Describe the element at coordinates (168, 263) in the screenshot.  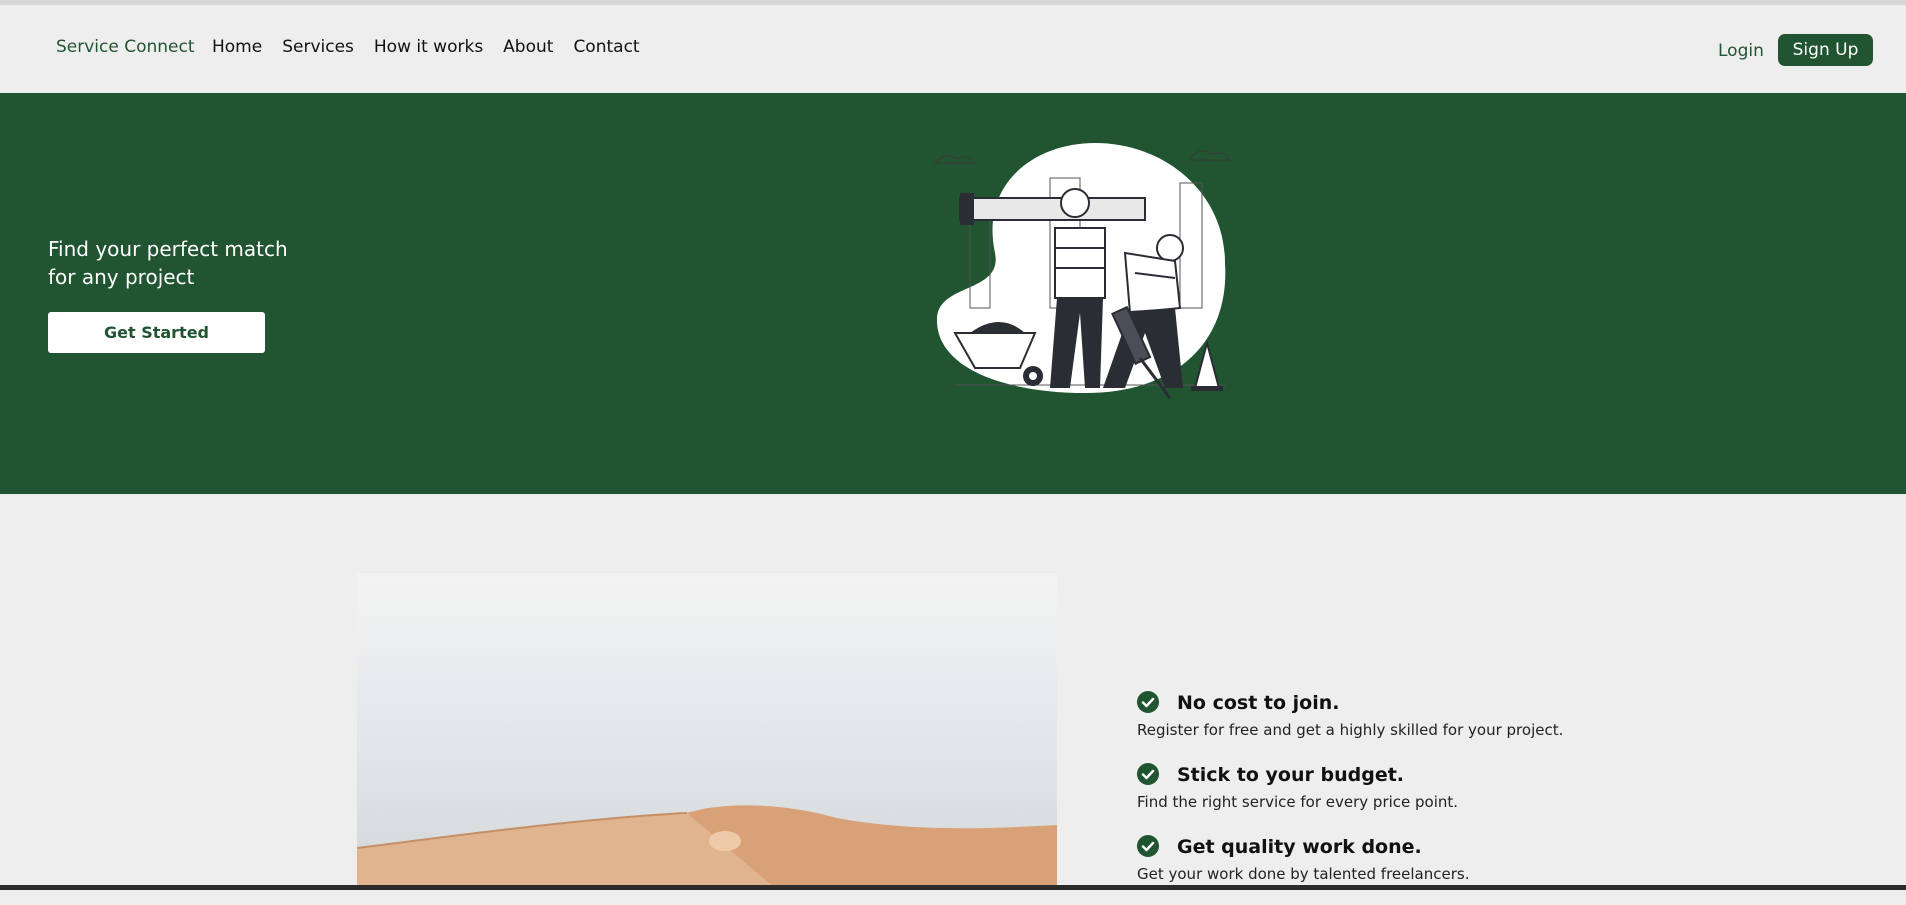
I see `hero-headline: Find your perfect match for any project` at that location.